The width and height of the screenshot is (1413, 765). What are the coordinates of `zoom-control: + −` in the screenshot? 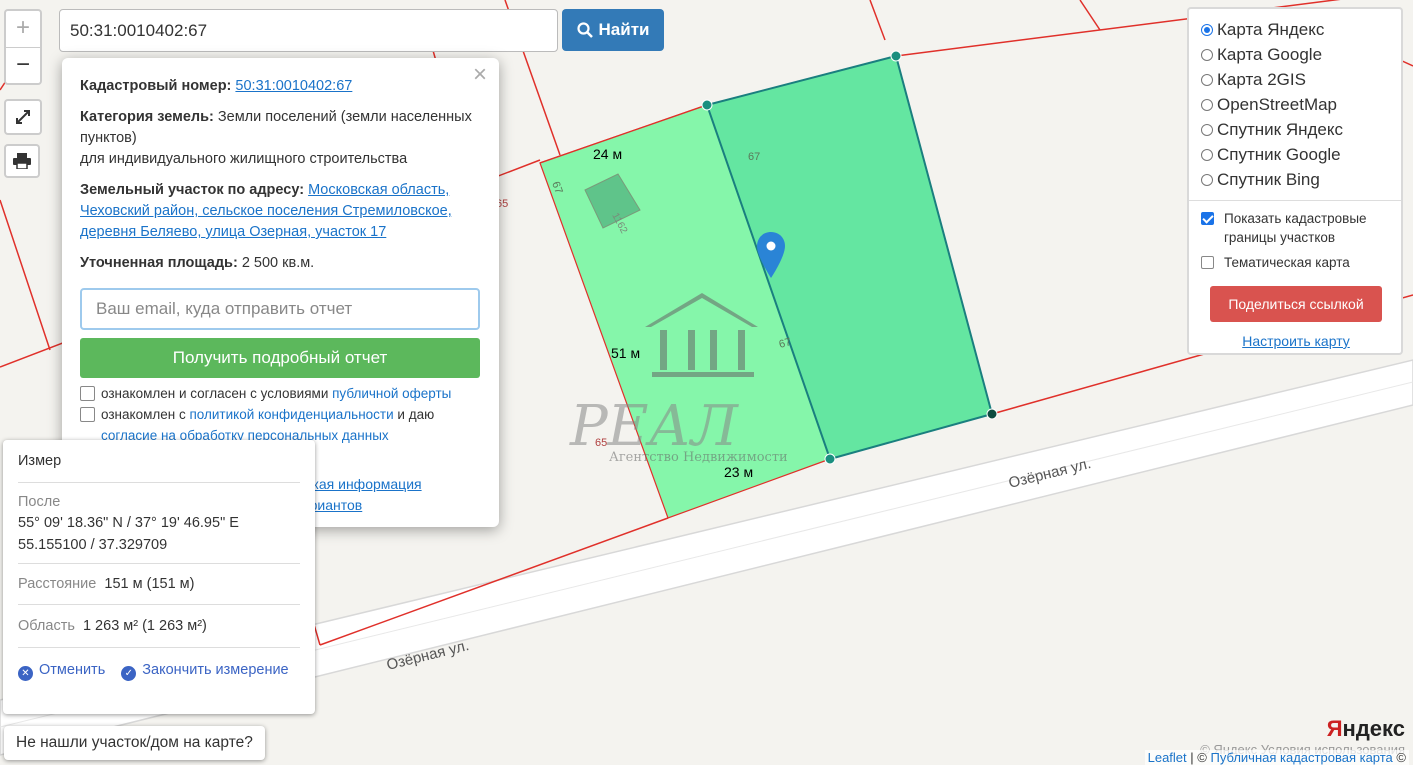 It's located at (23, 47).